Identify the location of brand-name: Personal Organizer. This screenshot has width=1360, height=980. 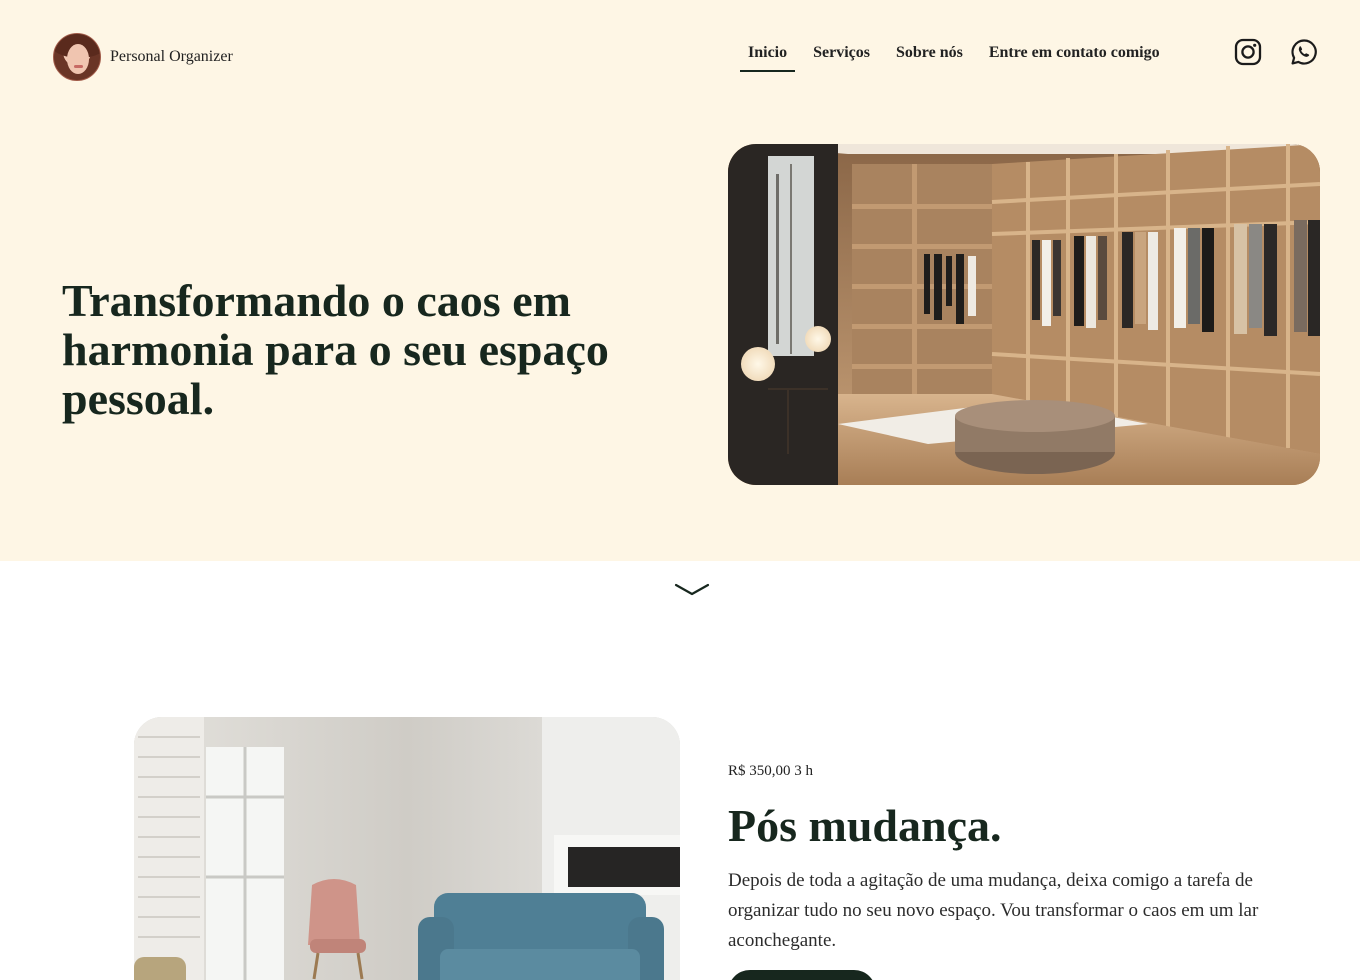
(171, 56).